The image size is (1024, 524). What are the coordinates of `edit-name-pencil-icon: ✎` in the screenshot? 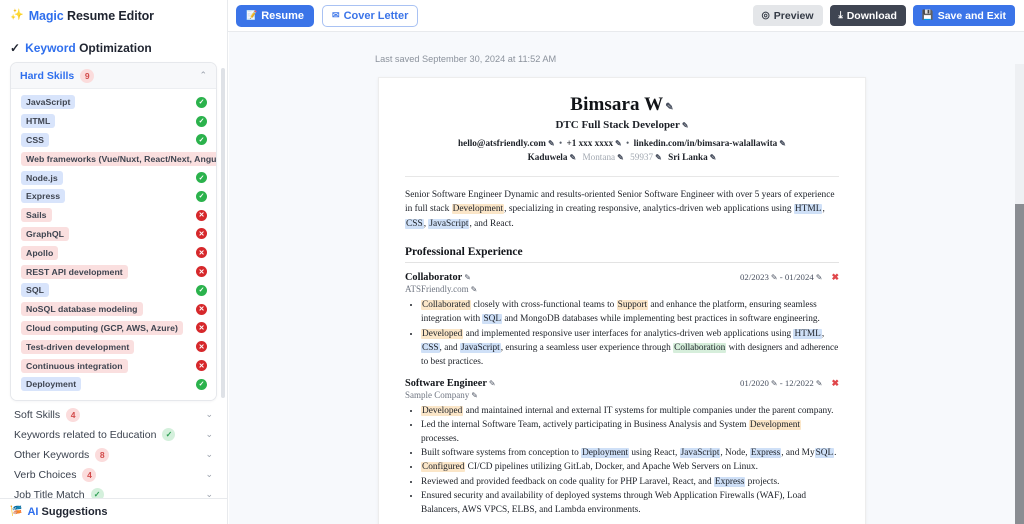 It's located at (668, 107).